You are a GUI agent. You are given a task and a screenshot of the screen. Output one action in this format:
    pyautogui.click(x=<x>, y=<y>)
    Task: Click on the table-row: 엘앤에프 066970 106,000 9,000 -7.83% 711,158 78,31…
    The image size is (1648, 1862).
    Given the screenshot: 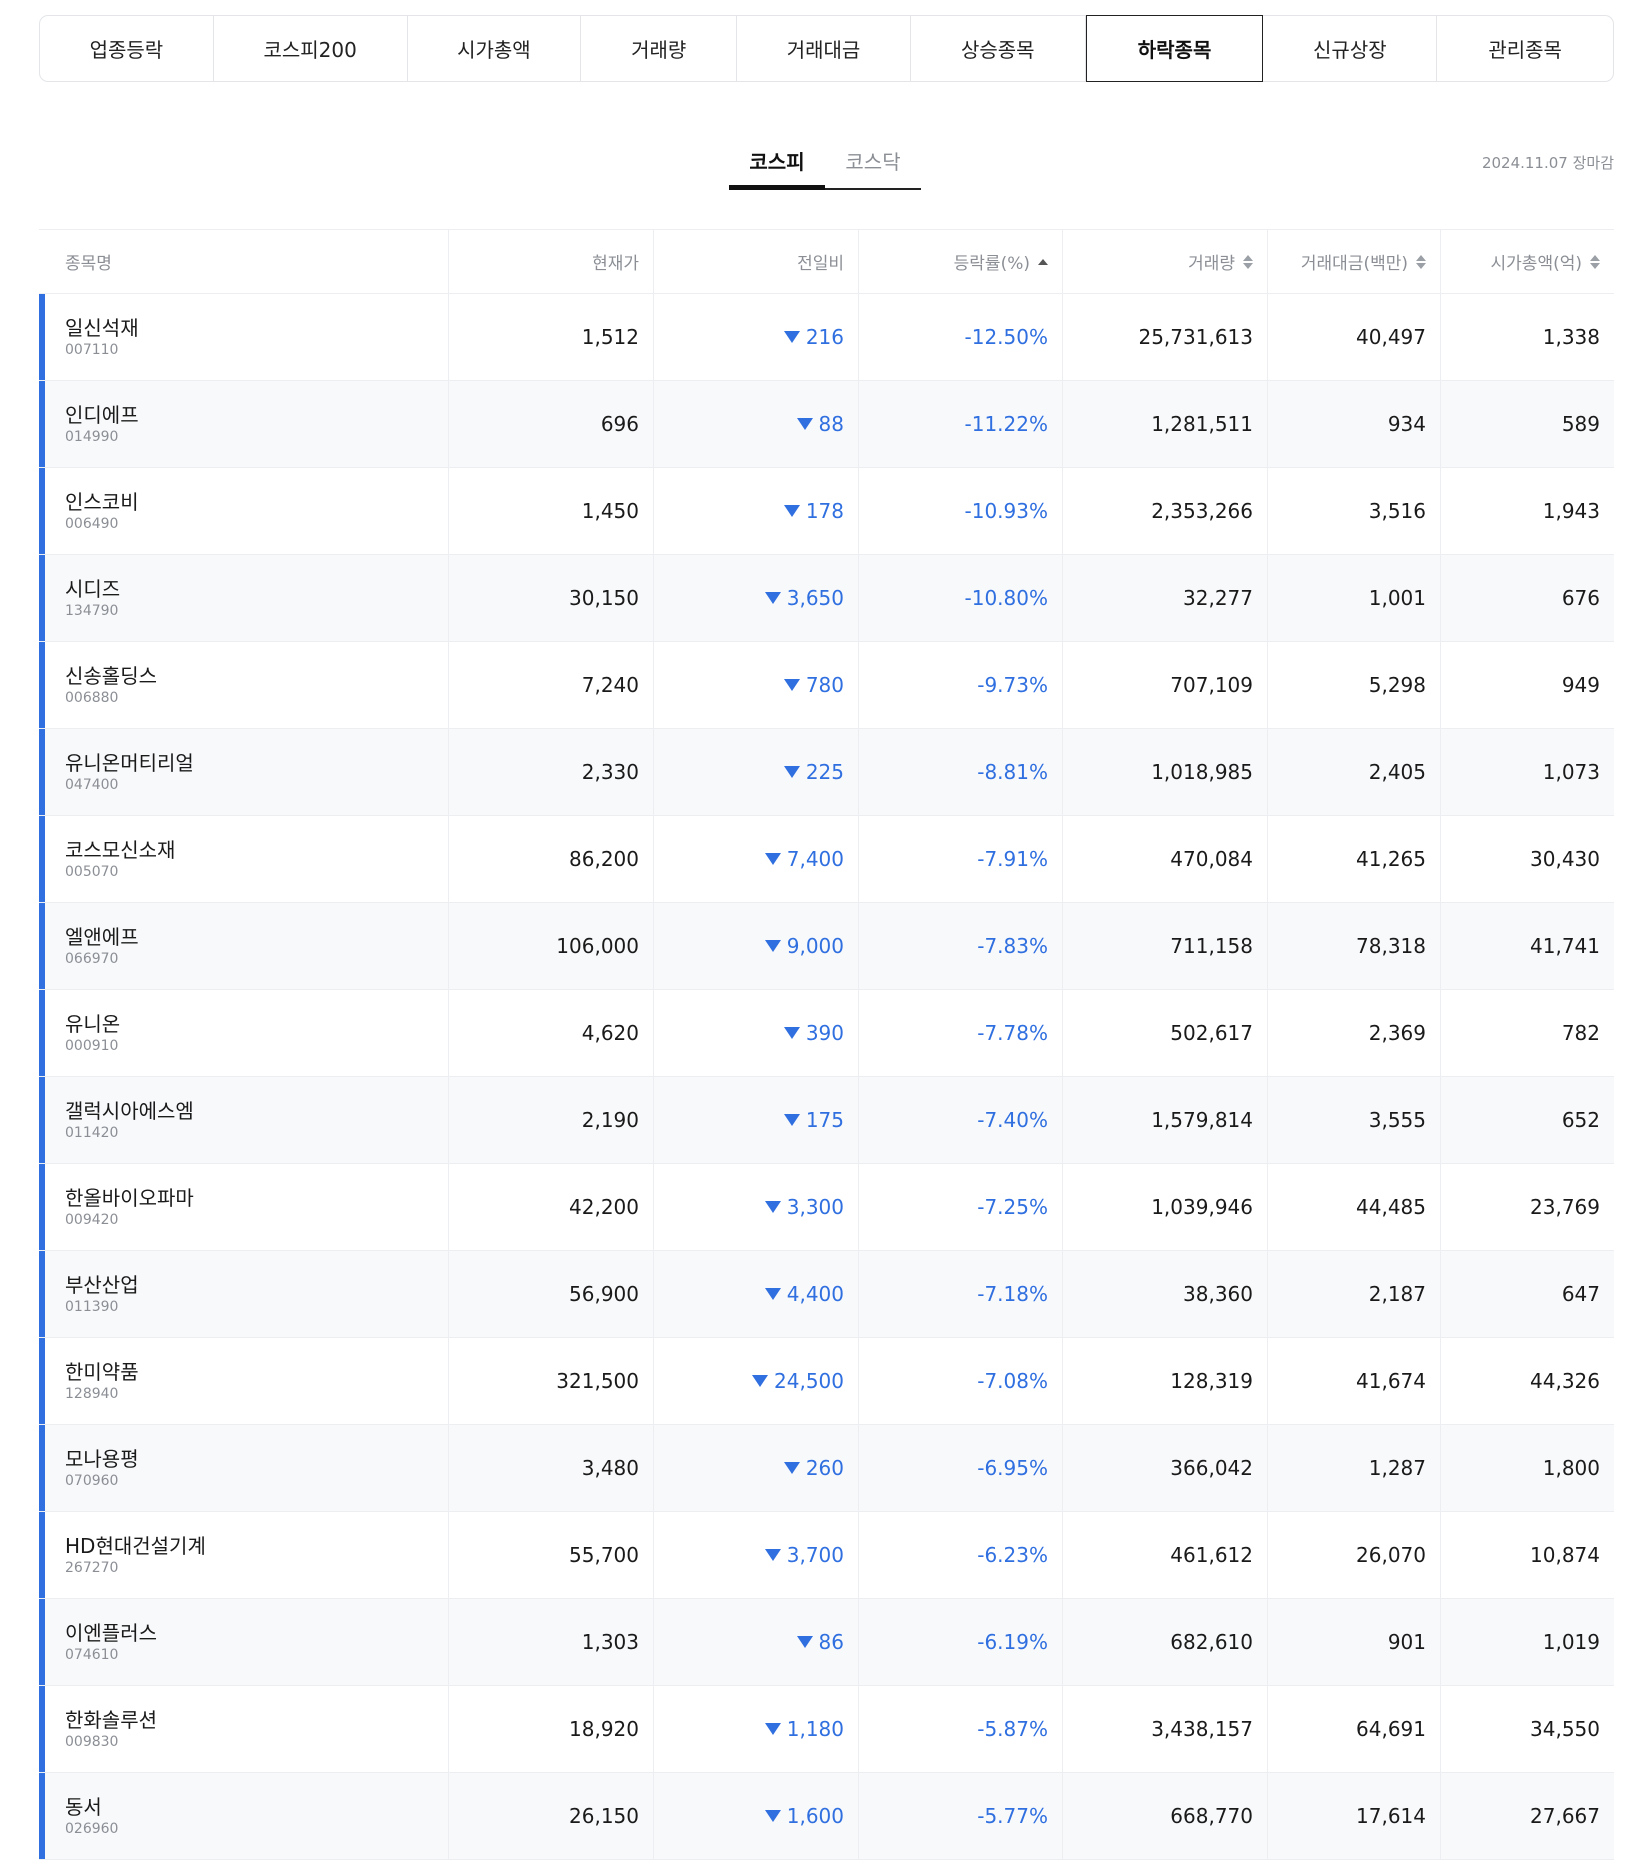 What is the action you would take?
    pyautogui.click(x=826, y=946)
    